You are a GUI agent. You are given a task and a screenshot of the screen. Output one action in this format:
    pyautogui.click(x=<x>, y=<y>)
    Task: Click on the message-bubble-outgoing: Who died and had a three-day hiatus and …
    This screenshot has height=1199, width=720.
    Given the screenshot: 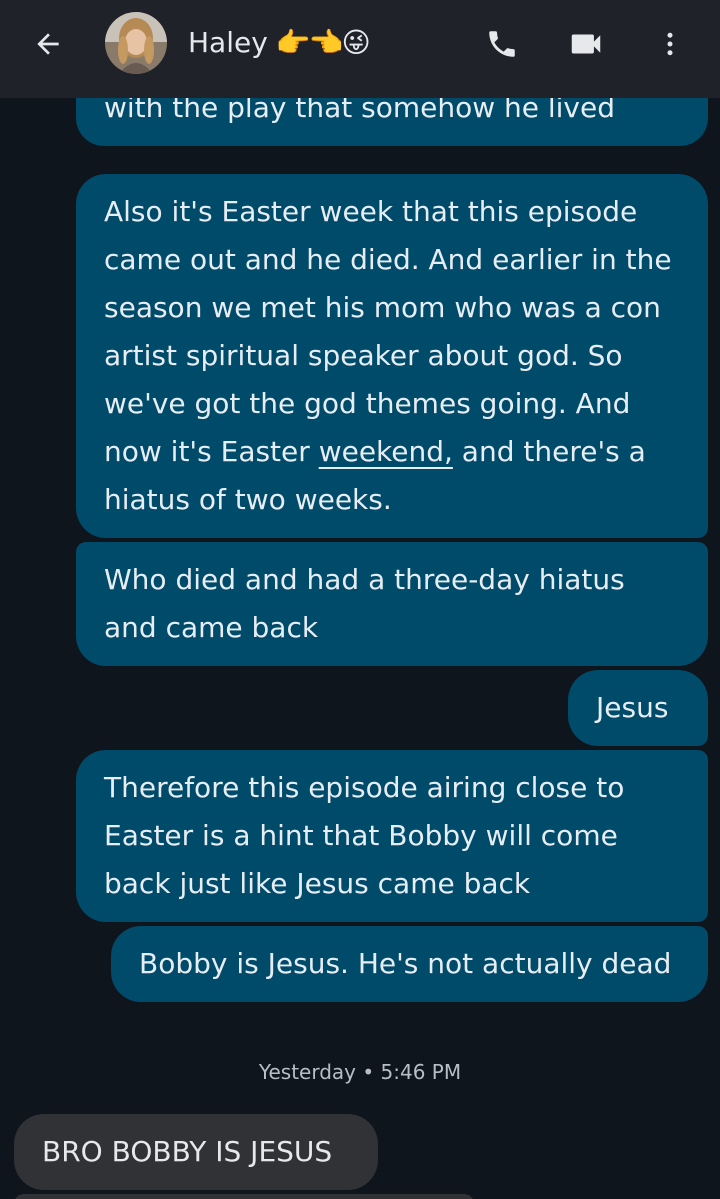 What is the action you would take?
    pyautogui.click(x=392, y=604)
    